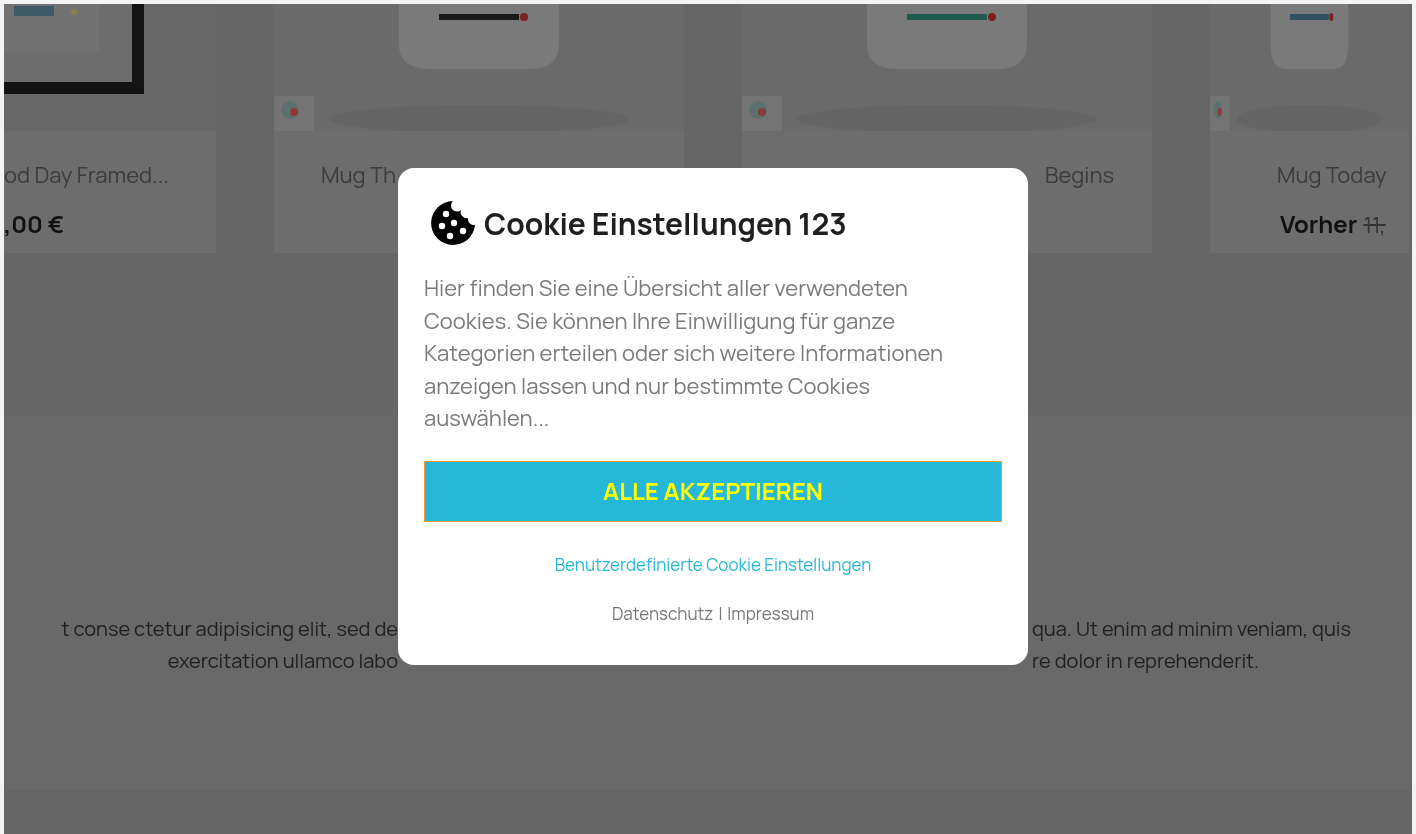 Image resolution: width=1416 pixels, height=834 pixels. I want to click on description-text: qua. Ut enim ad minim veniam, quis, so click(1191, 629).